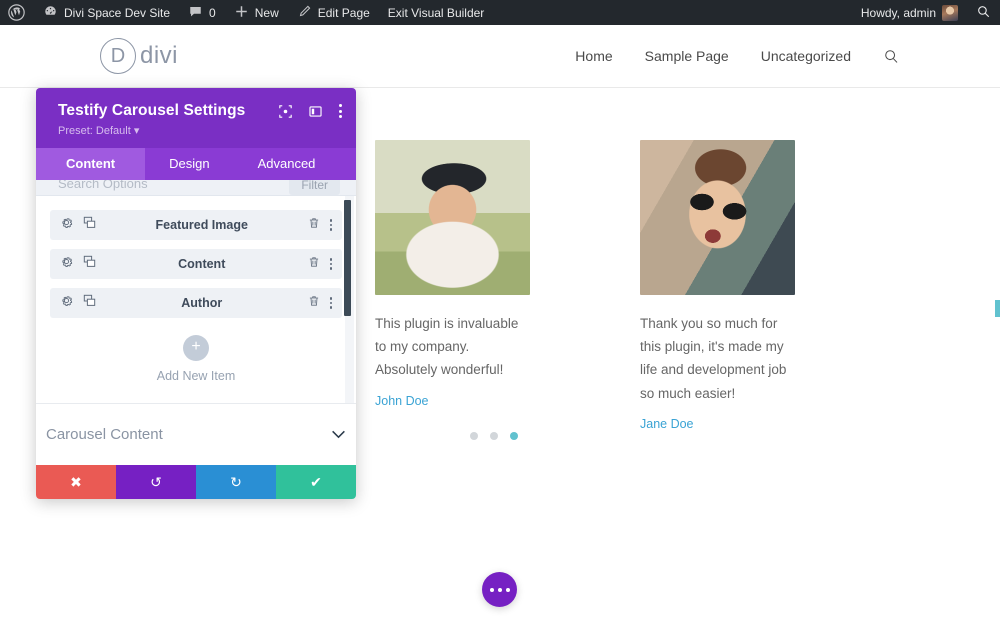  I want to click on admin-bar-search, so click(983, 12).